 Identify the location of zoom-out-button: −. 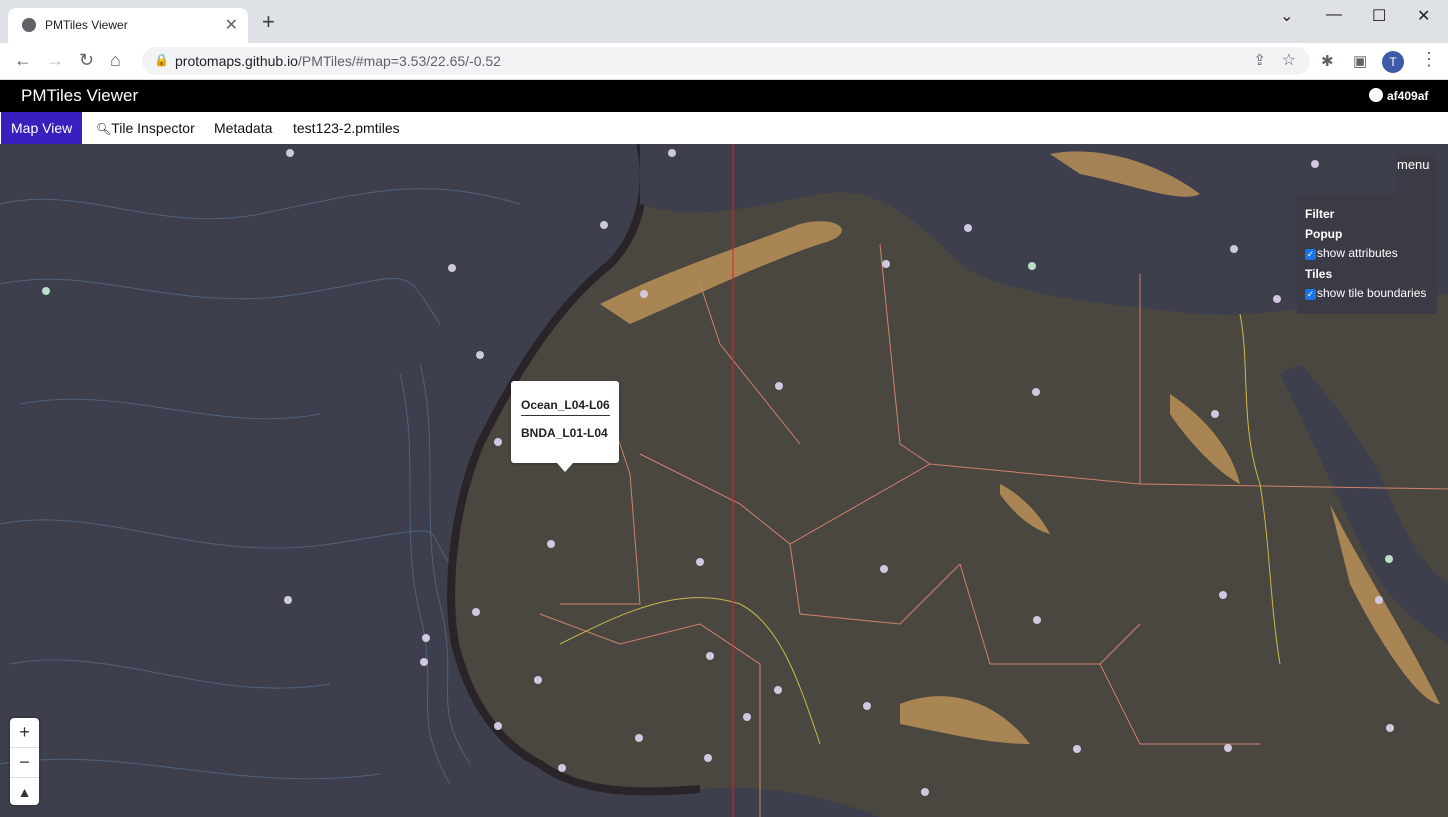
(24, 763).